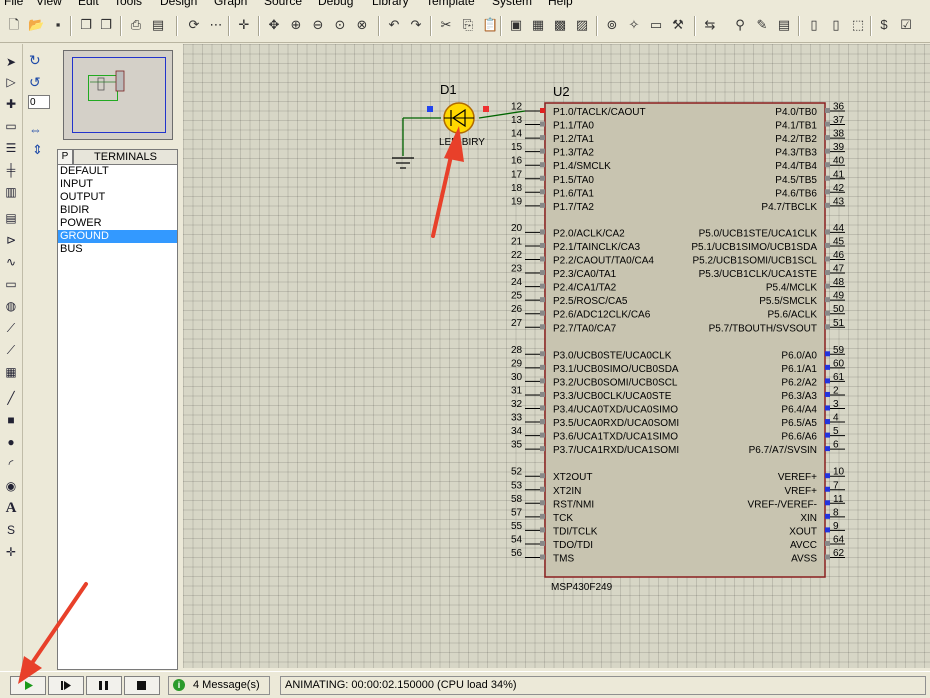 The width and height of the screenshot is (930, 698). Describe the element at coordinates (11, 350) in the screenshot. I see `current-probe-icon: ⟋` at that location.